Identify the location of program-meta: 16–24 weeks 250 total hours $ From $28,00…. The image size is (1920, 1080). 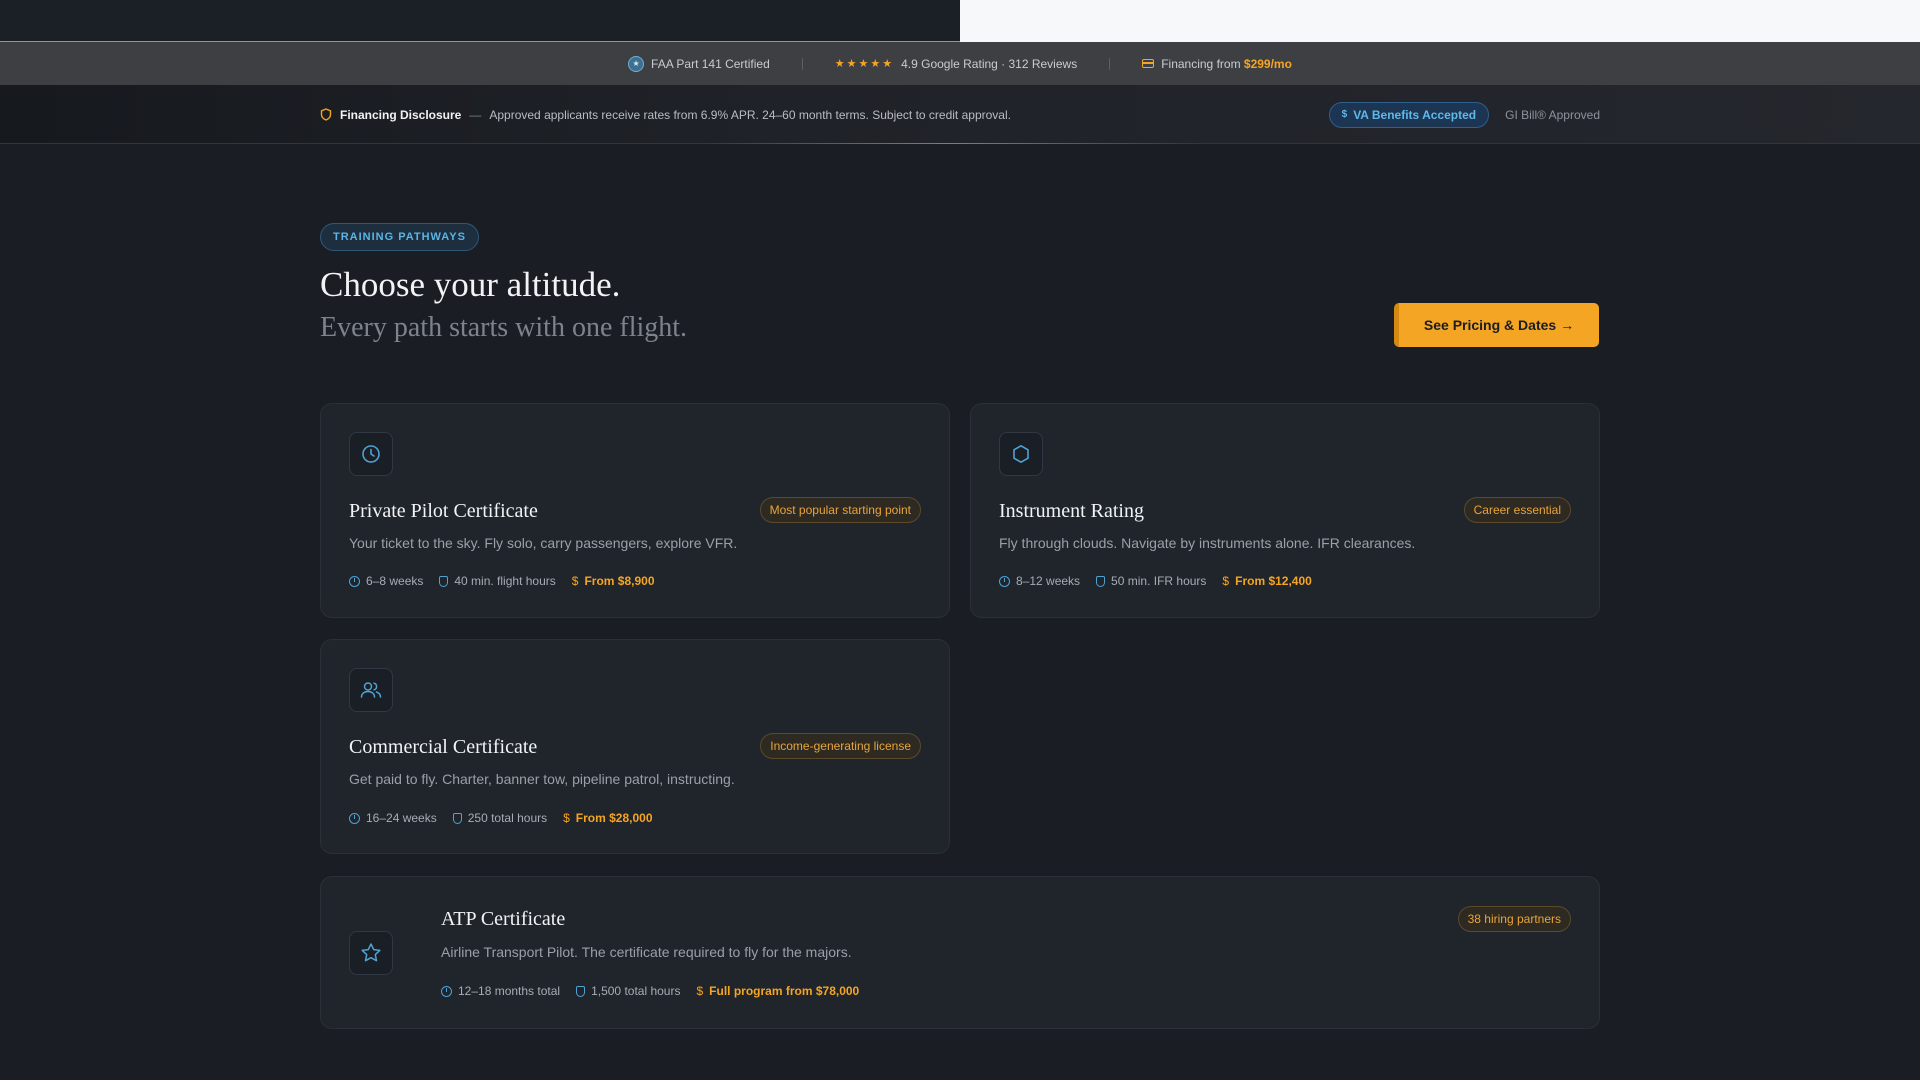
(509, 818).